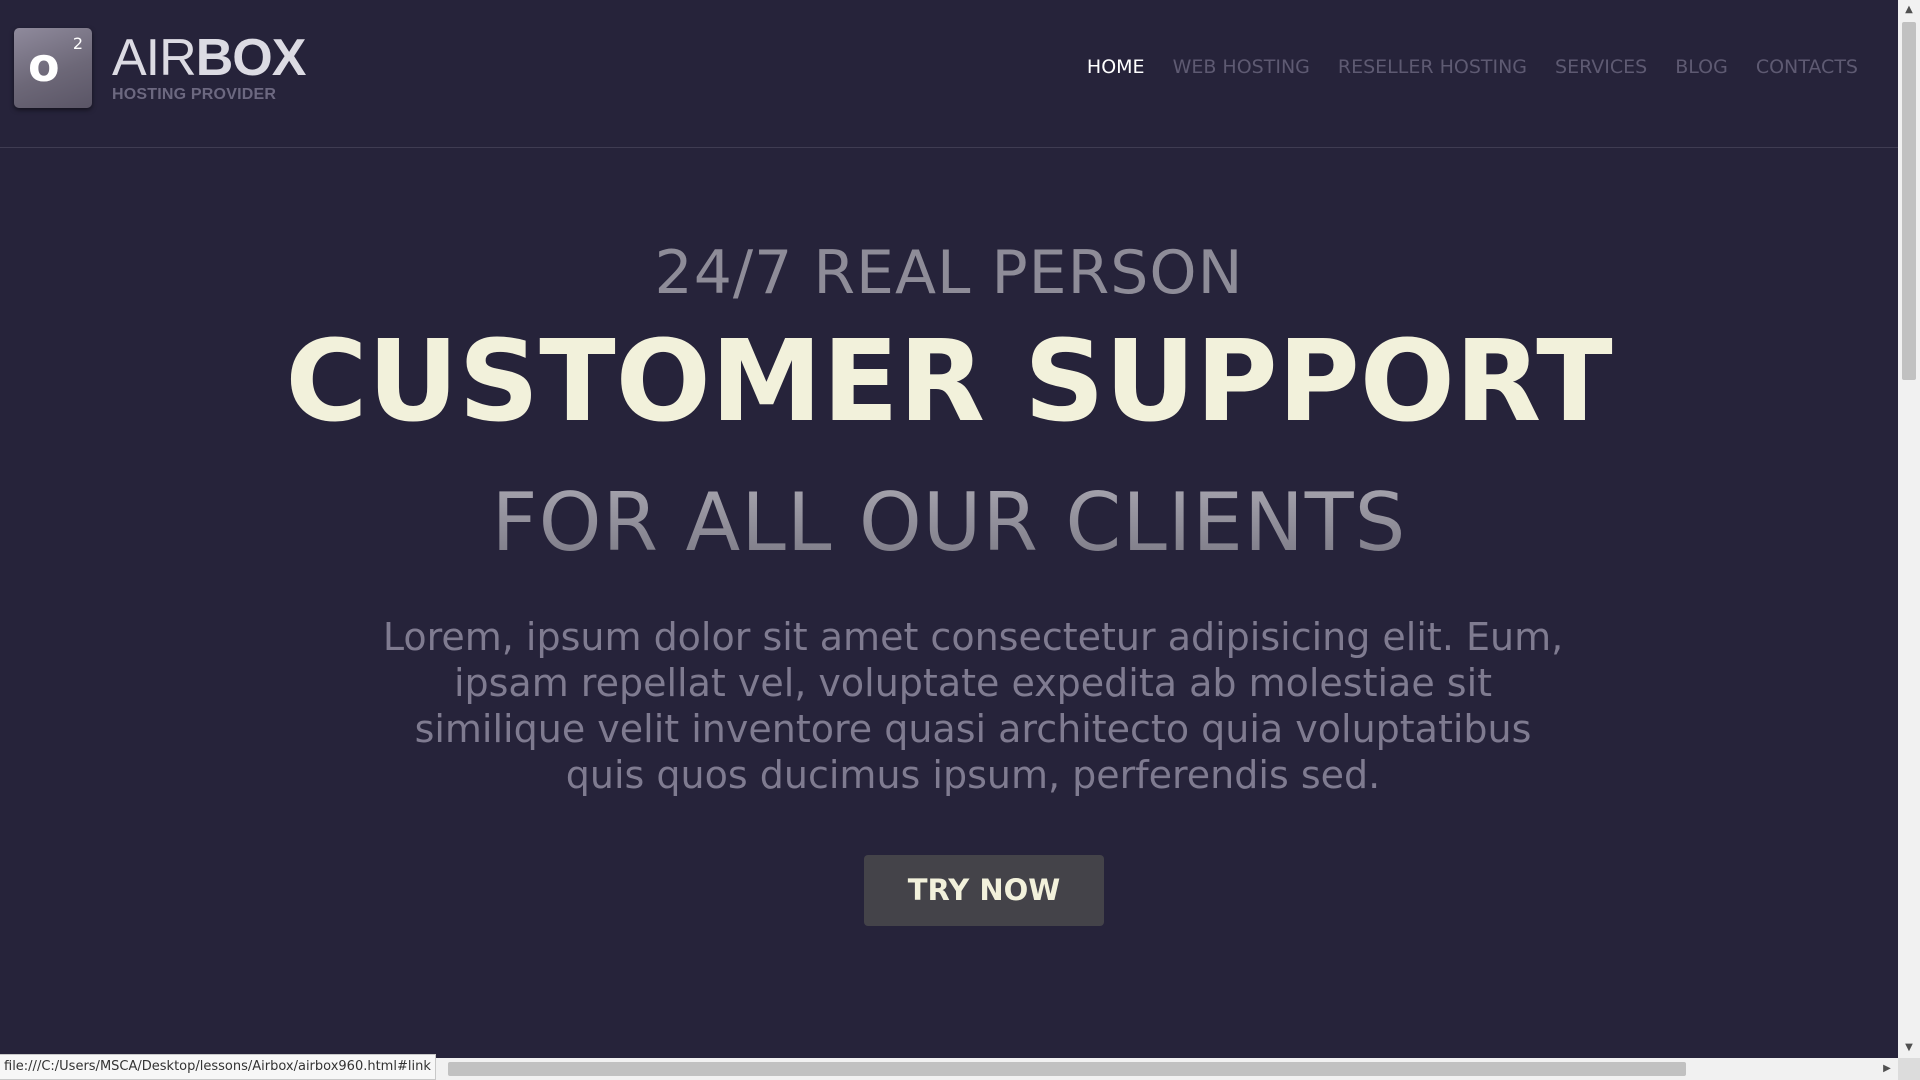 This screenshot has width=1920, height=1080. Describe the element at coordinates (194, 94) in the screenshot. I see `logo-subtitle: HOSTING PROVIDER` at that location.